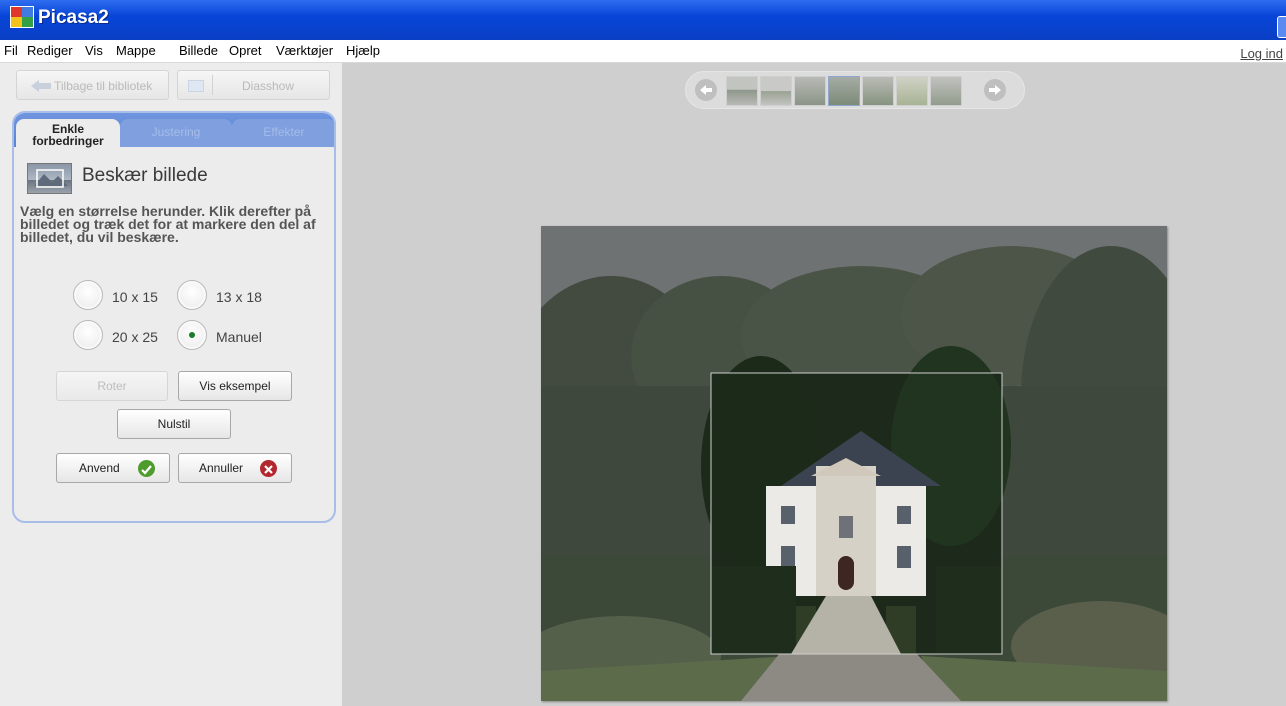  I want to click on filmstrip-thumbnail-selected, so click(844, 91).